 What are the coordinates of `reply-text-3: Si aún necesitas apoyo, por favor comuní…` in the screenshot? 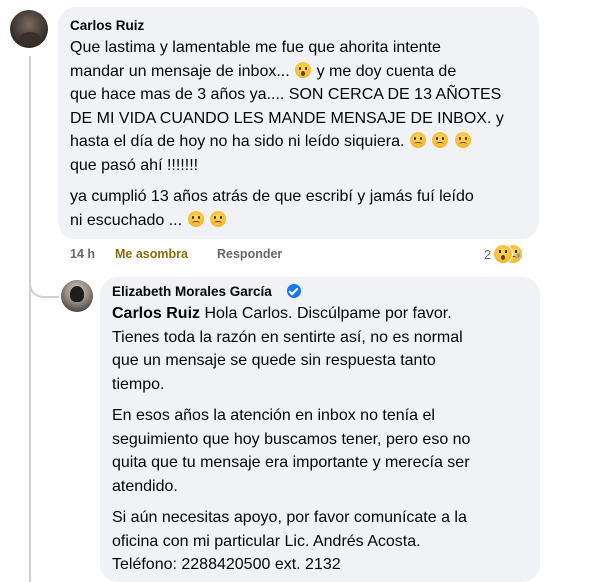 It's located at (289, 541).